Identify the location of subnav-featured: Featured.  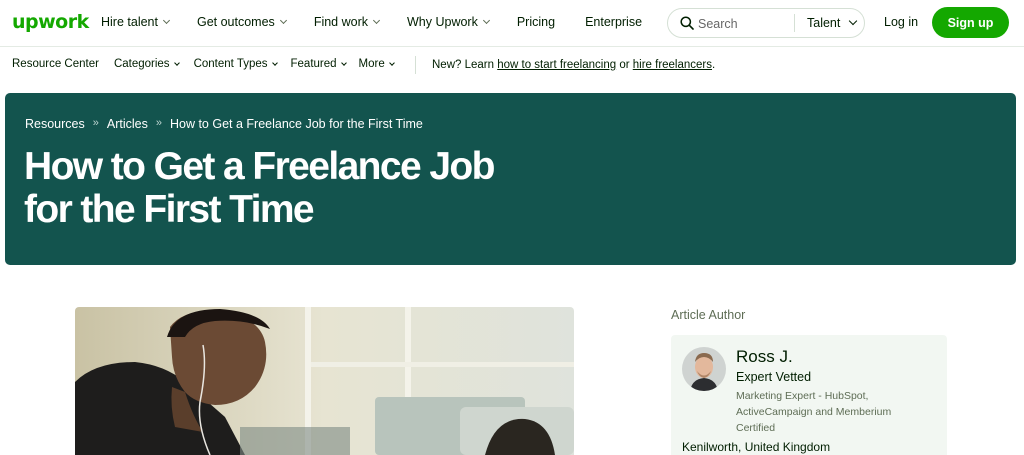
(318, 64).